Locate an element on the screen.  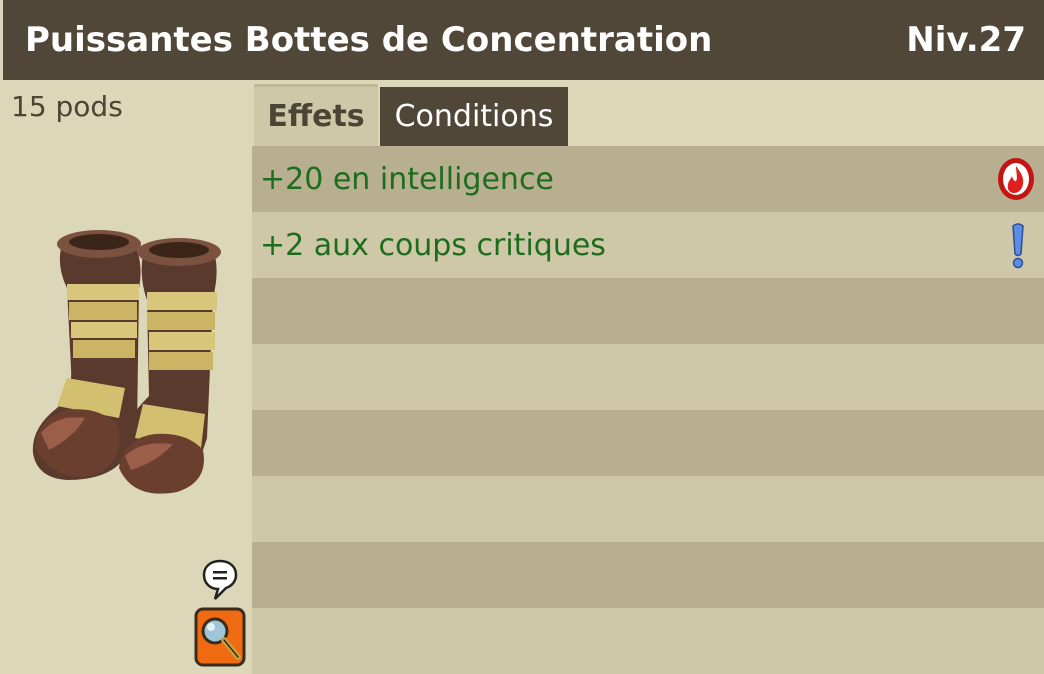
tab-conditions: Conditions is located at coordinates (474, 116).